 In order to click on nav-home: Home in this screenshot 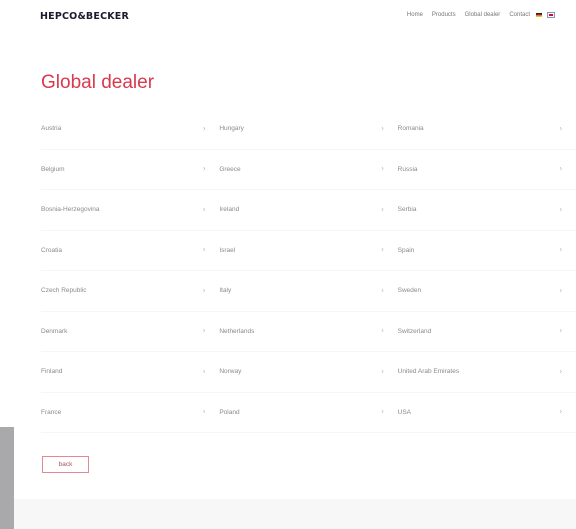, I will do `click(415, 15)`.